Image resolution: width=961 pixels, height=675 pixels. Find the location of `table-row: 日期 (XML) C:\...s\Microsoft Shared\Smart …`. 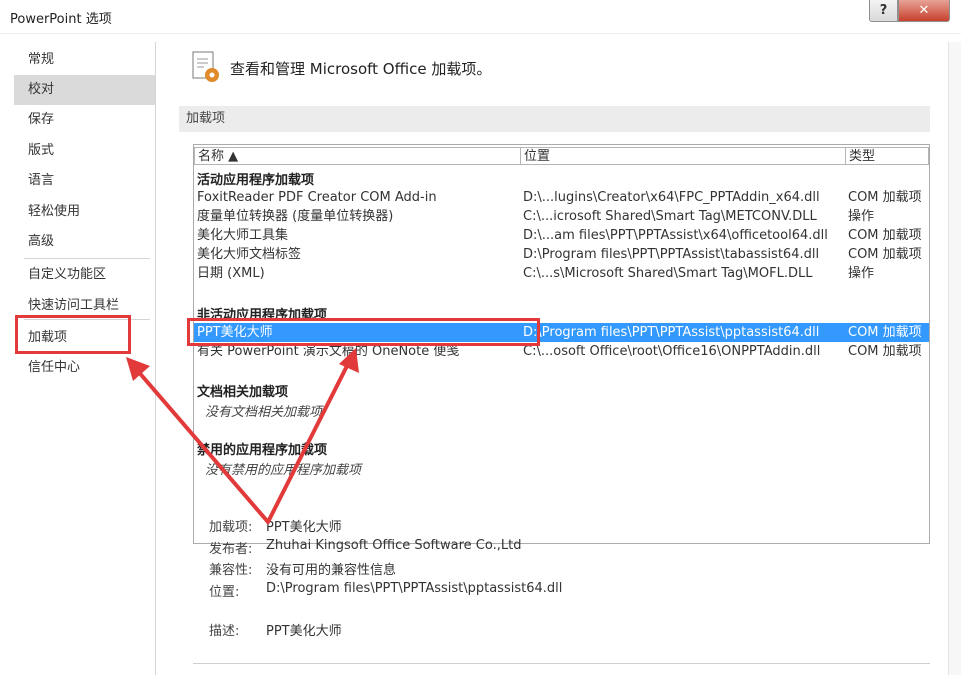

table-row: 日期 (XML) C:\...s\Microsoft Shared\Smart … is located at coordinates (561, 273).